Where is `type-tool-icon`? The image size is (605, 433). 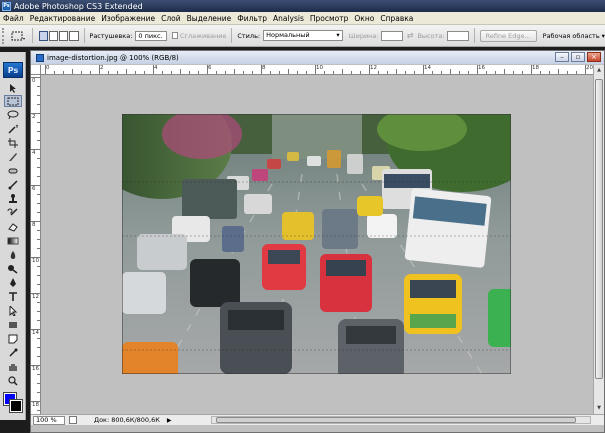 type-tool-icon is located at coordinates (13, 297).